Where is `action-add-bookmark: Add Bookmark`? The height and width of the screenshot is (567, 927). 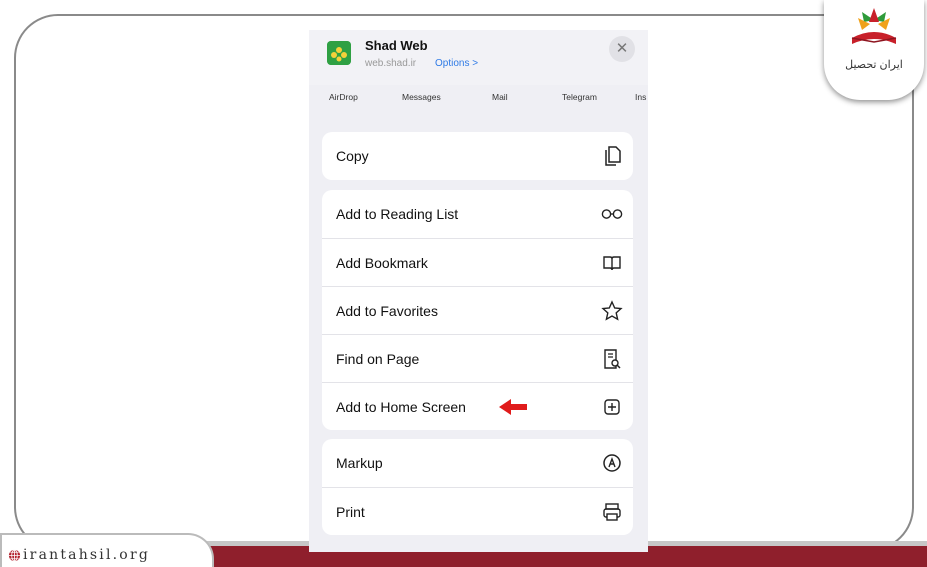
action-add-bookmark: Add Bookmark is located at coordinates (477, 262).